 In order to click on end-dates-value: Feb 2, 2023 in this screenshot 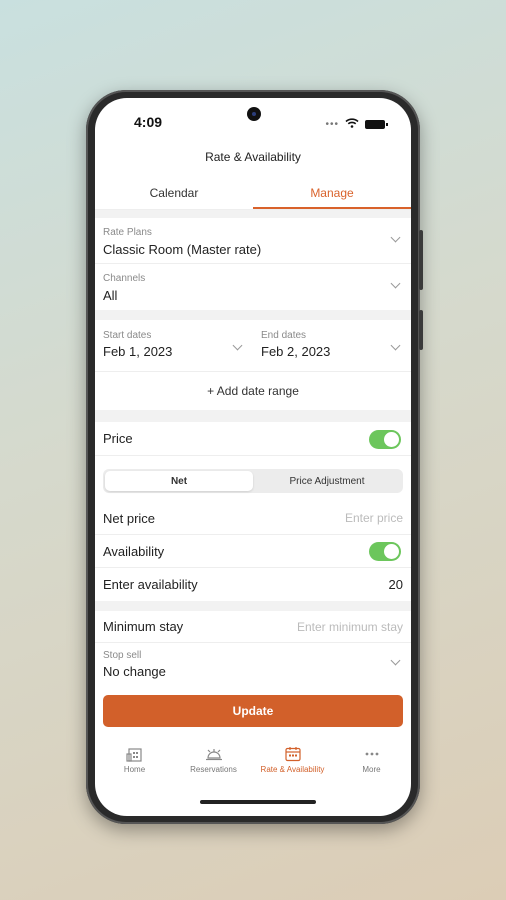, I will do `click(296, 351)`.